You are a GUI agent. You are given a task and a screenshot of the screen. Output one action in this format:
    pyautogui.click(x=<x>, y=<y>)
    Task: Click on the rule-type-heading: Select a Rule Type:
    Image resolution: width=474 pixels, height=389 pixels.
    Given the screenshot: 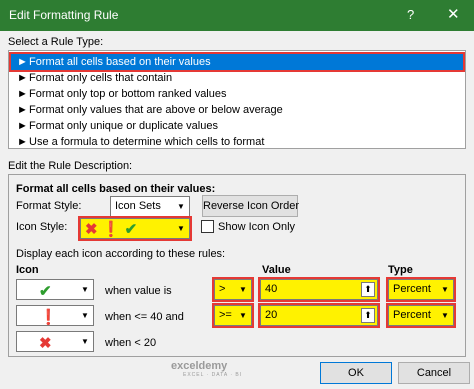 What is the action you would take?
    pyautogui.click(x=56, y=42)
    